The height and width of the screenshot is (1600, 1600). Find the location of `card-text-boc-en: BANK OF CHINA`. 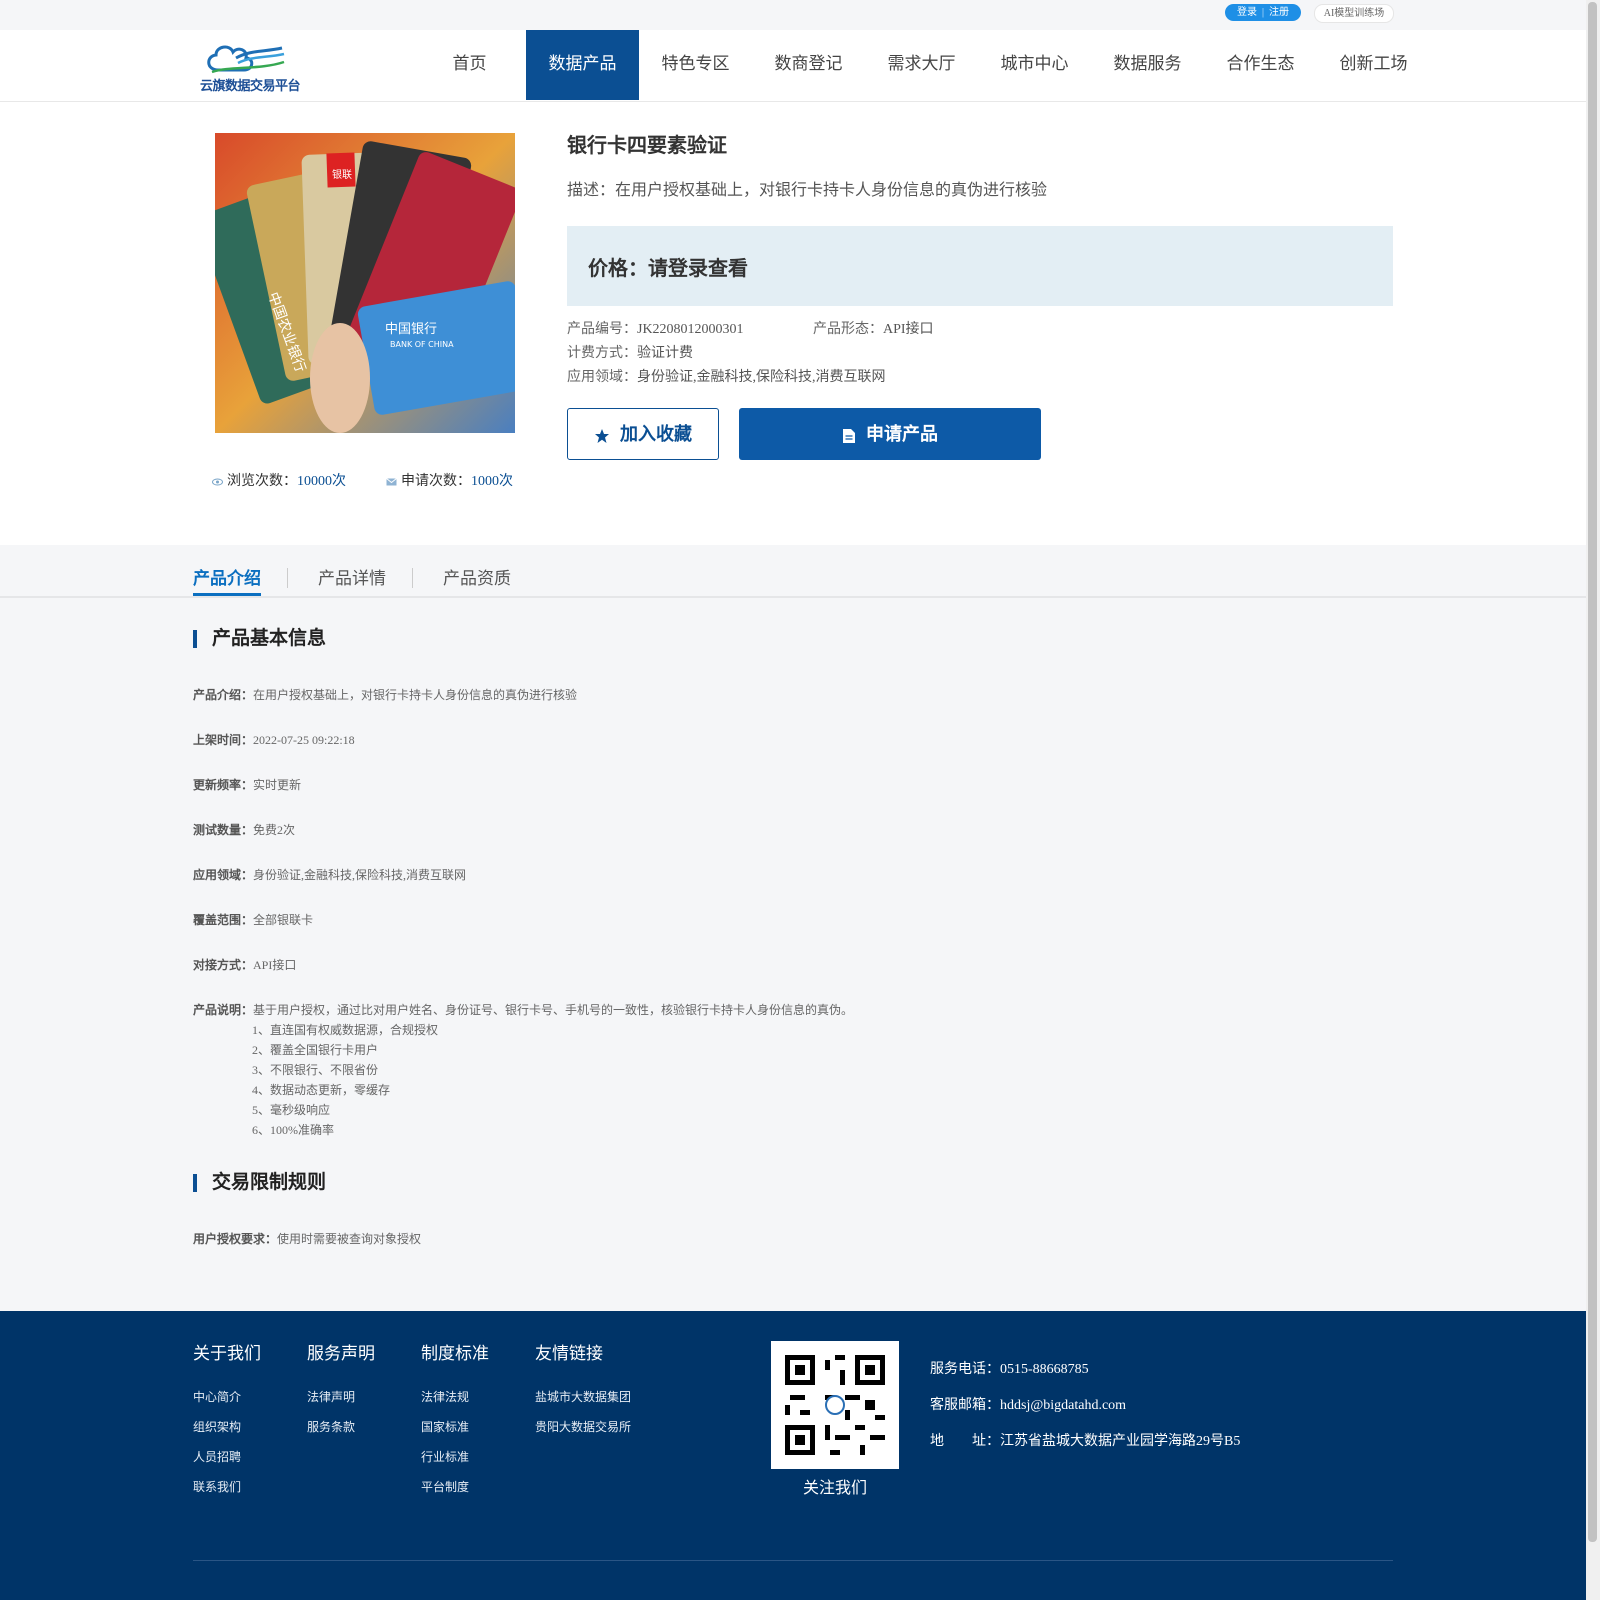

card-text-boc-en: BANK OF CHINA is located at coordinates (422, 344).